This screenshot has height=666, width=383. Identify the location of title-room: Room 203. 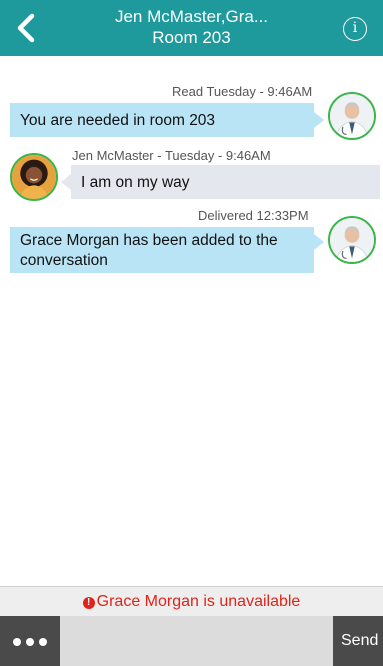
(191, 37).